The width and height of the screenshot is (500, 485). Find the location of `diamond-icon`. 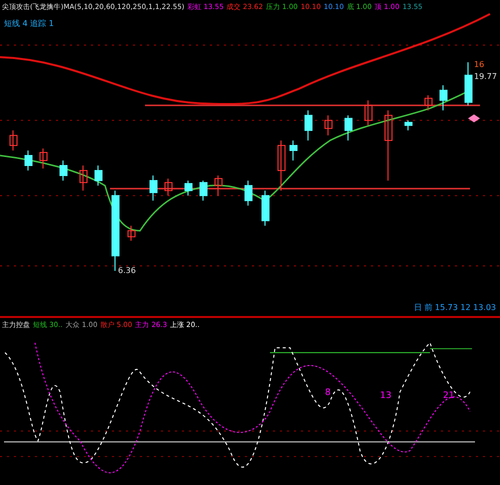

diamond-icon is located at coordinates (474, 118).